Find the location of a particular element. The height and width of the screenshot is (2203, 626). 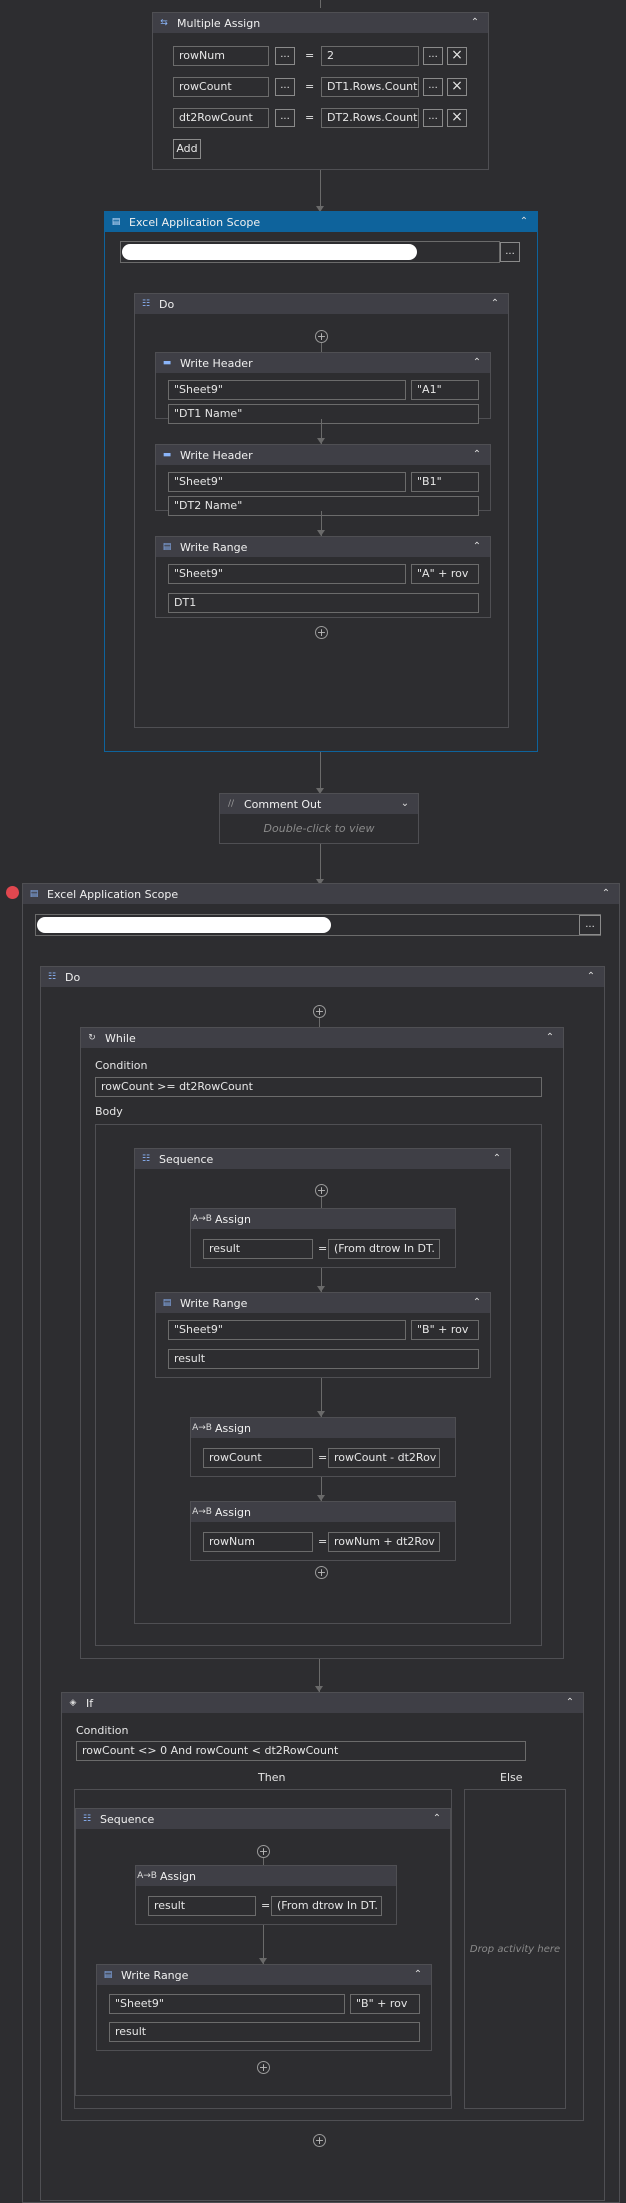

assign-value-field: 2 is located at coordinates (370, 56).